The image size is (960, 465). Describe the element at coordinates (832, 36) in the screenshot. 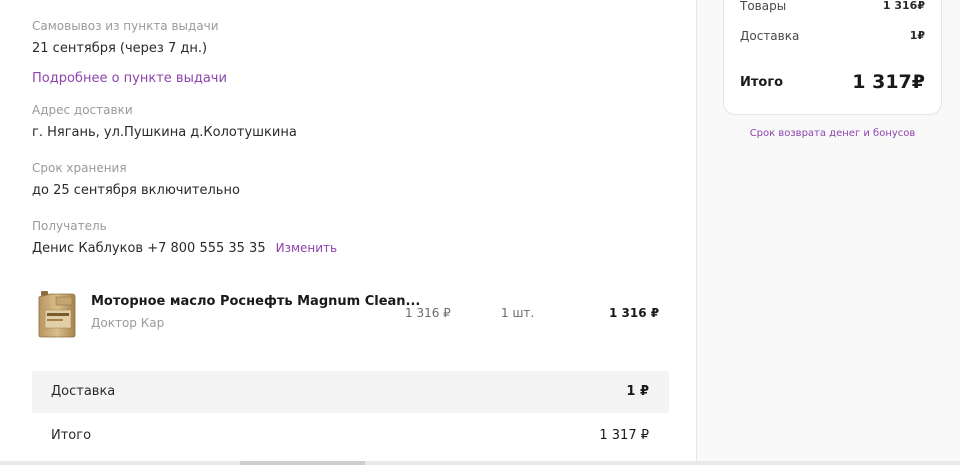

I see `summary-delivery-line: Доставка 1₽` at that location.